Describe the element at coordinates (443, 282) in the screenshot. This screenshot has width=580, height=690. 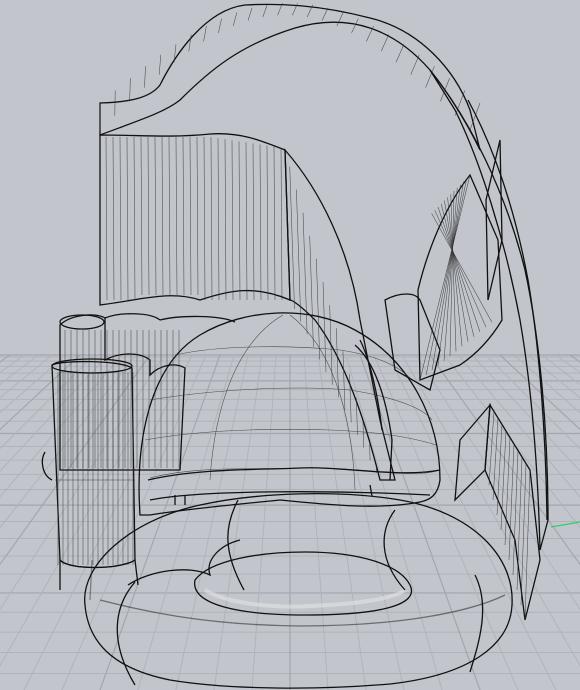
I see `fan-surface` at that location.